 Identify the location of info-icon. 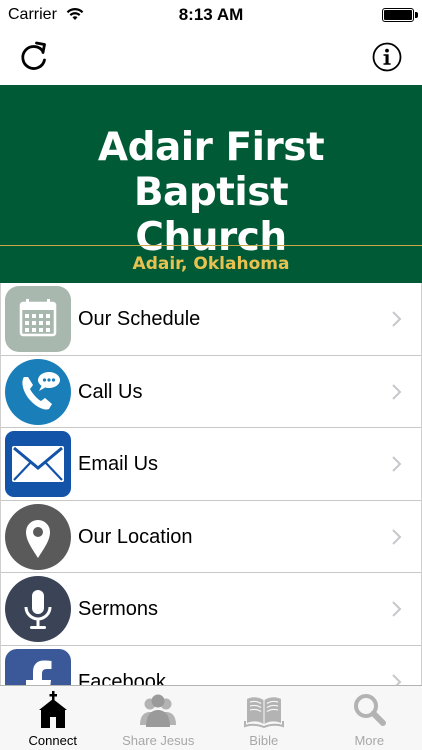
(387, 57).